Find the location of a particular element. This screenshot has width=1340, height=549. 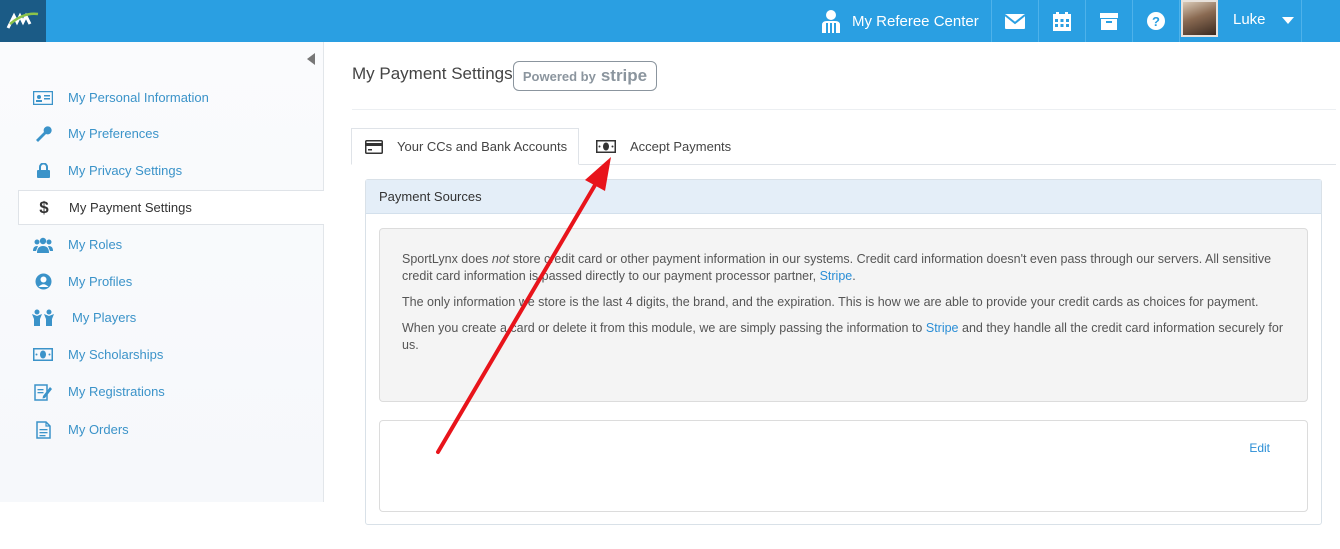

help-icon: ? is located at coordinates (1156, 21).